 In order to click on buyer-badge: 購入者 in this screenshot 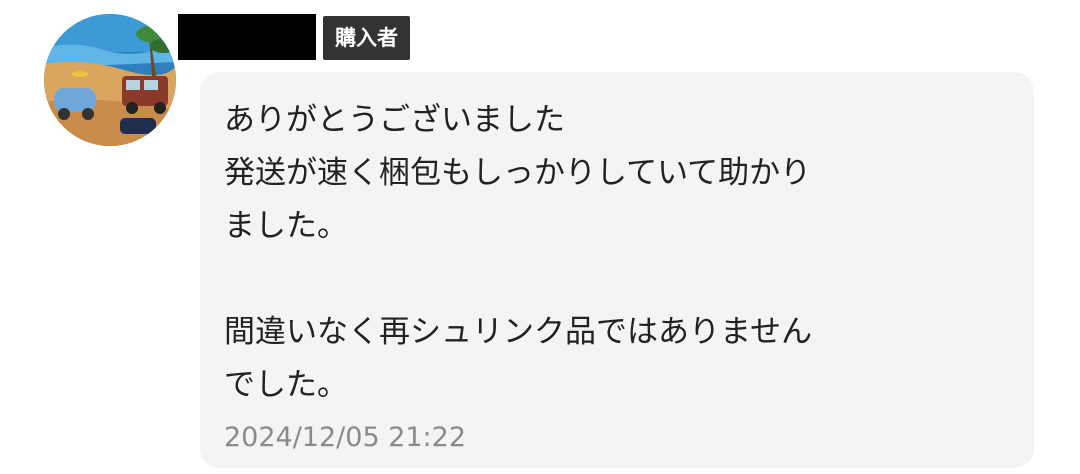, I will do `click(366, 38)`.